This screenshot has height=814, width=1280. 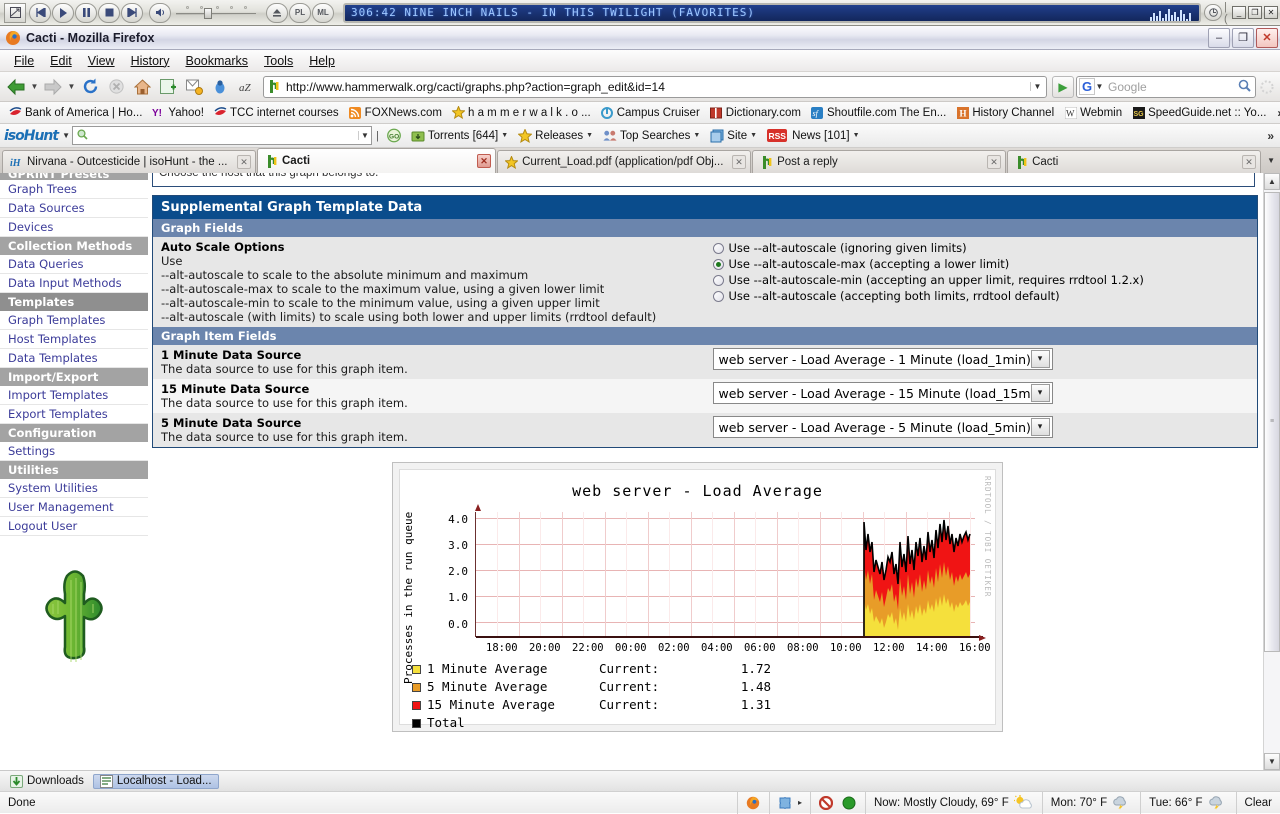 What do you see at coordinates (1063, 86) in the screenshot?
I see `go-button: ▶` at bounding box center [1063, 86].